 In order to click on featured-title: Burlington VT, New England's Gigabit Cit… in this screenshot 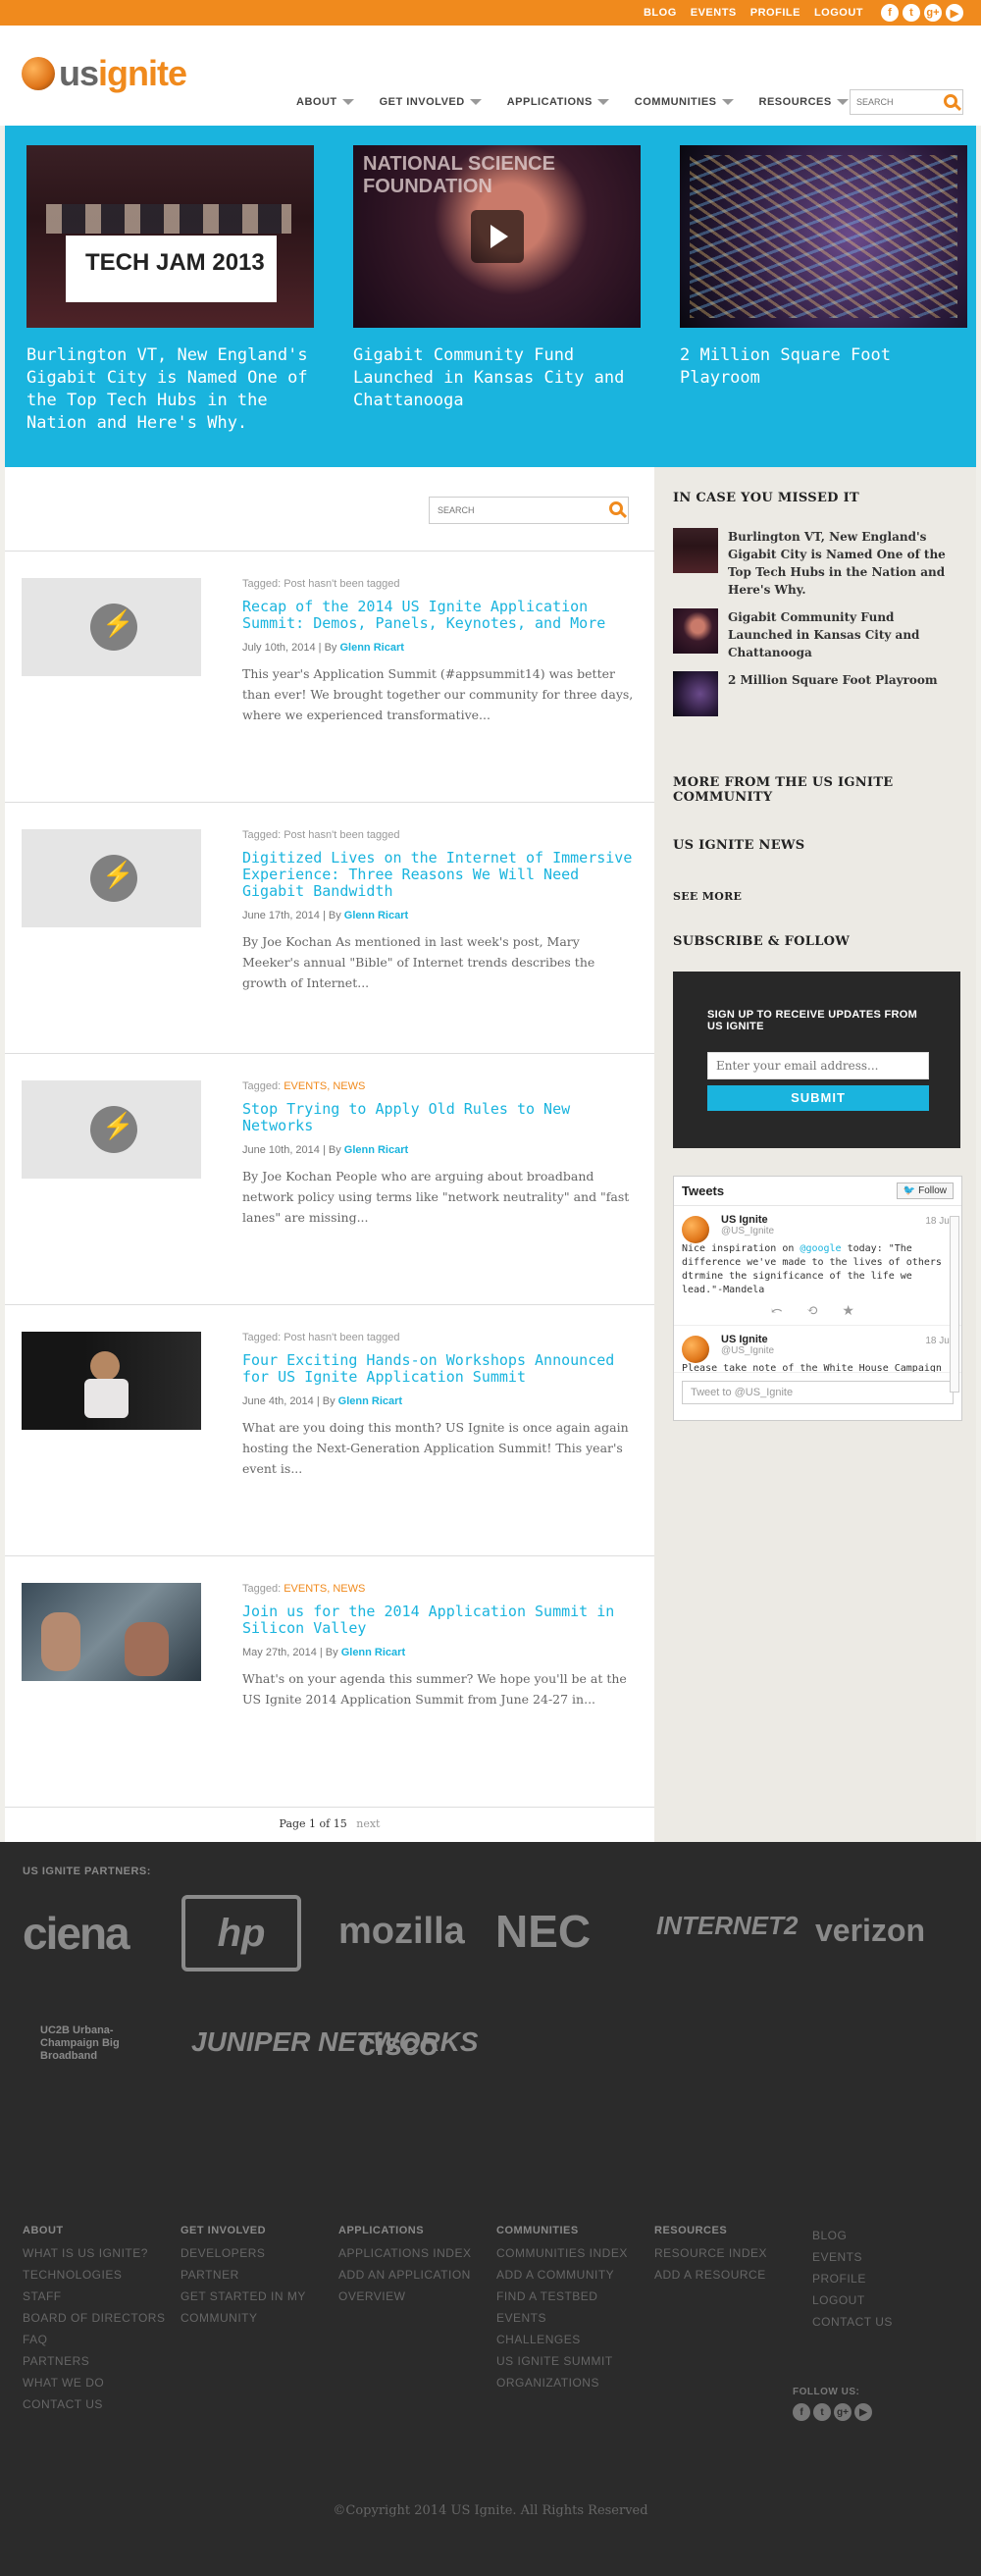, I will do `click(170, 389)`.